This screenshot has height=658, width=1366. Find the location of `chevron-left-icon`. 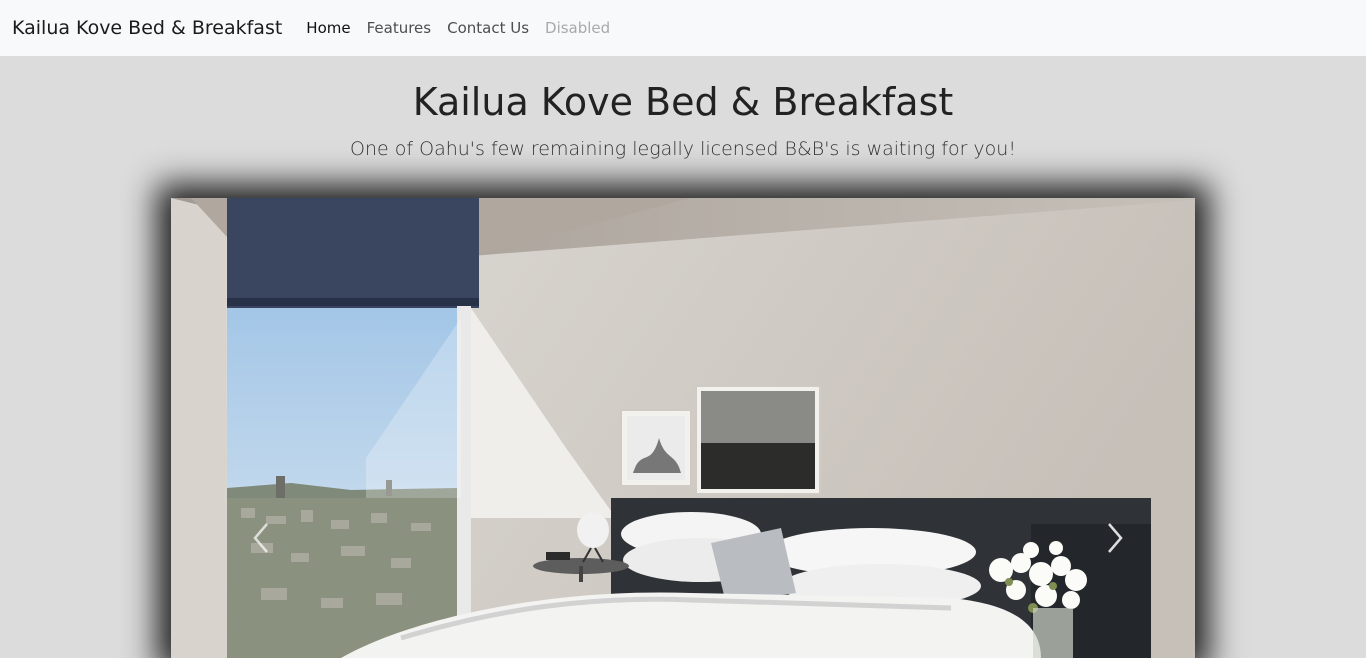

chevron-left-icon is located at coordinates (260, 538).